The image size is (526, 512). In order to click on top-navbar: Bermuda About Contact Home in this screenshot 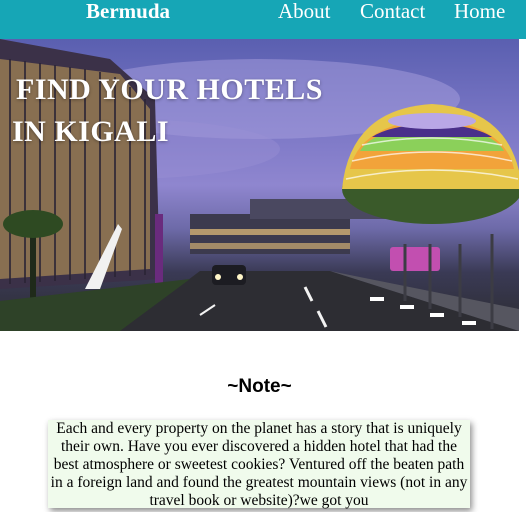, I will do `click(263, 19)`.